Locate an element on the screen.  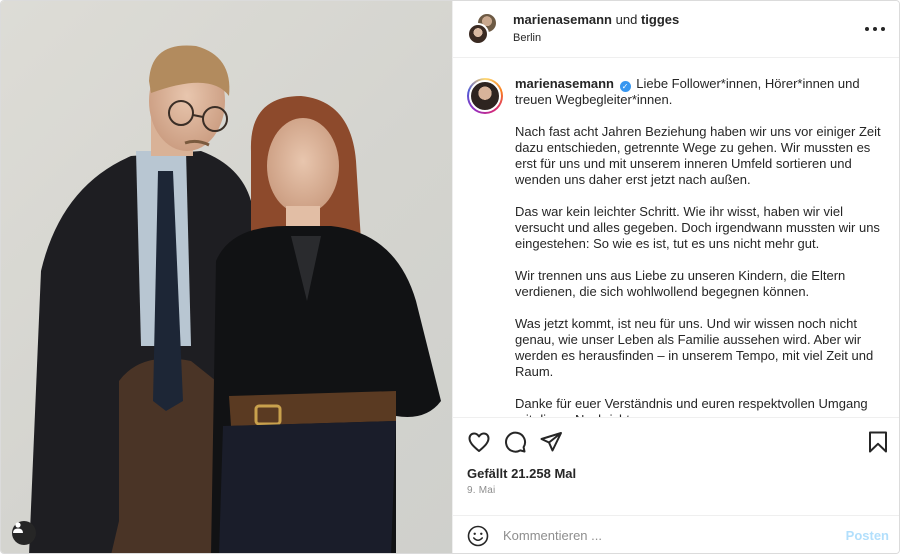
user-icon is located at coordinates (18, 527).